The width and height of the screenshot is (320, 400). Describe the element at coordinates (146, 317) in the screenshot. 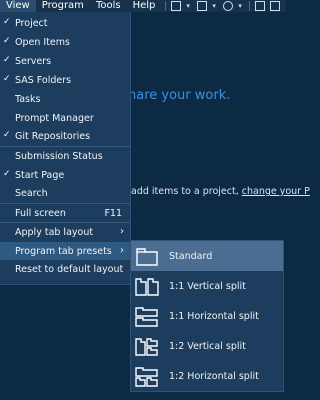

I see `horizontal-split-1-1-icon` at that location.